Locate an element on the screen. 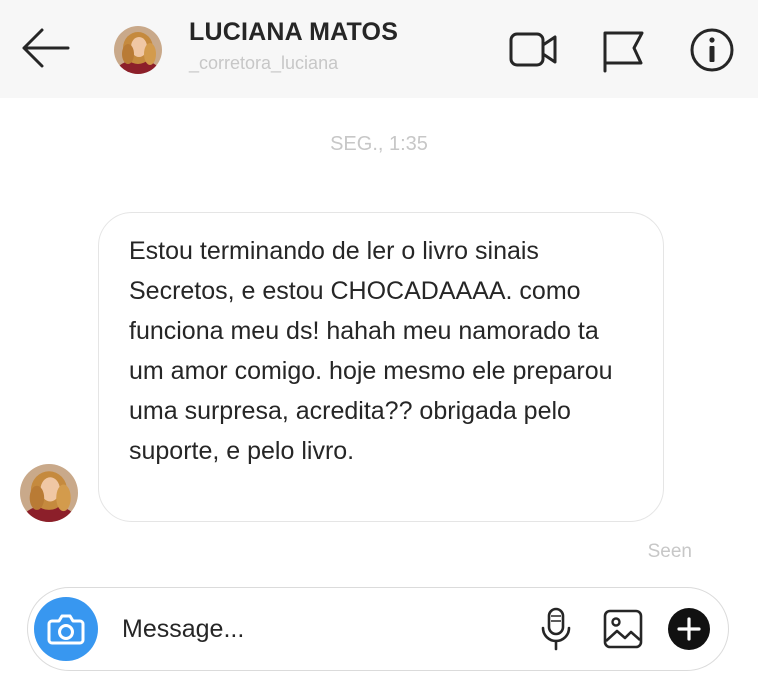 The width and height of the screenshot is (758, 696). camera-button is located at coordinates (66, 629).